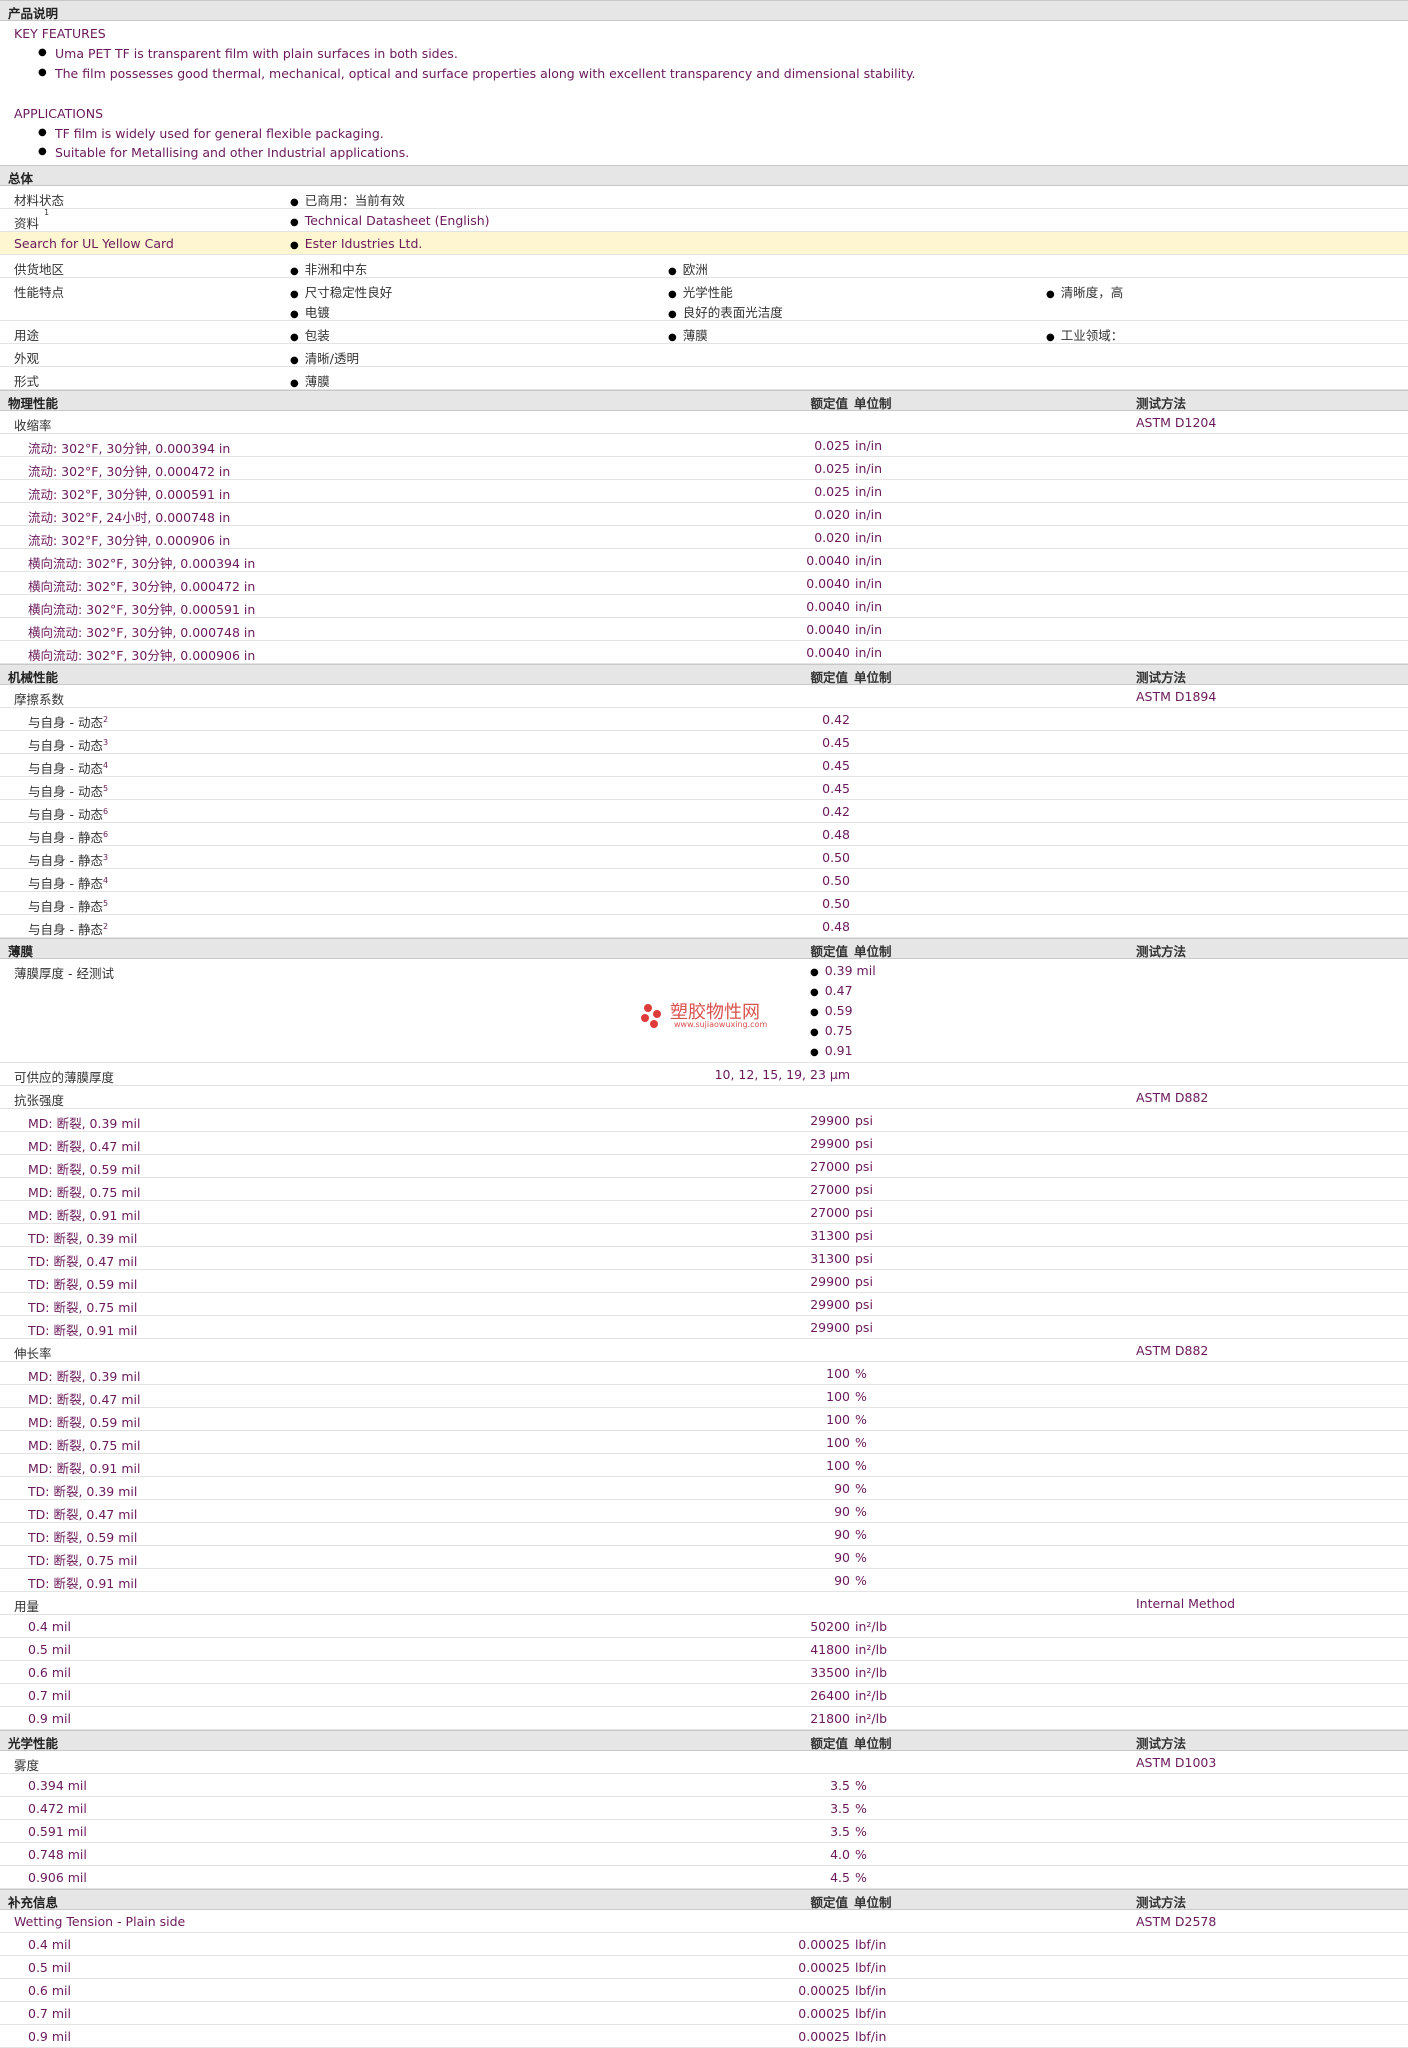 The height and width of the screenshot is (2048, 1408). I want to click on row-condition: 与自身 - 动态2, so click(68, 721).